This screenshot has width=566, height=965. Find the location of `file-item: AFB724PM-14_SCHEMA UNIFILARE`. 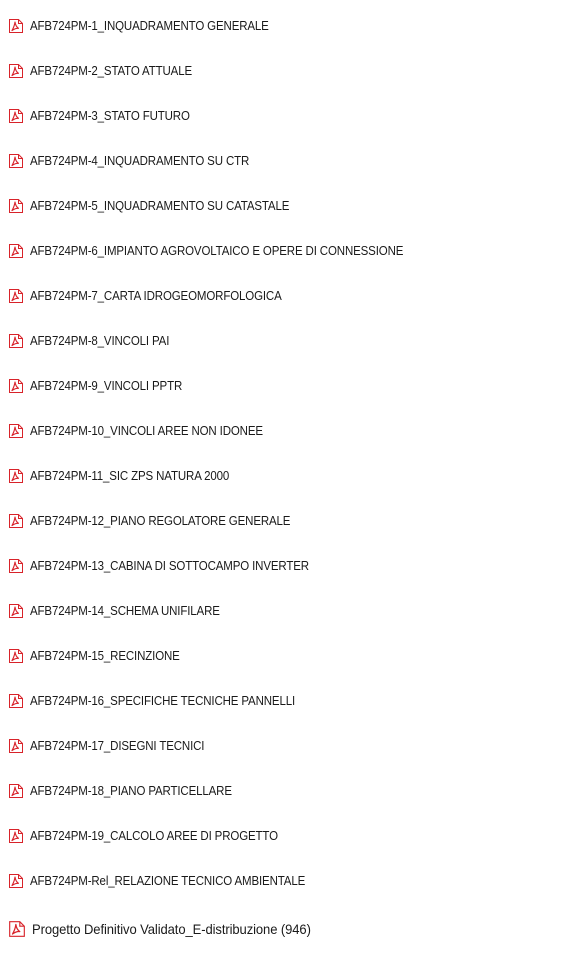

file-item: AFB724PM-14_SCHEMA UNIFILARE is located at coordinates (122, 611).